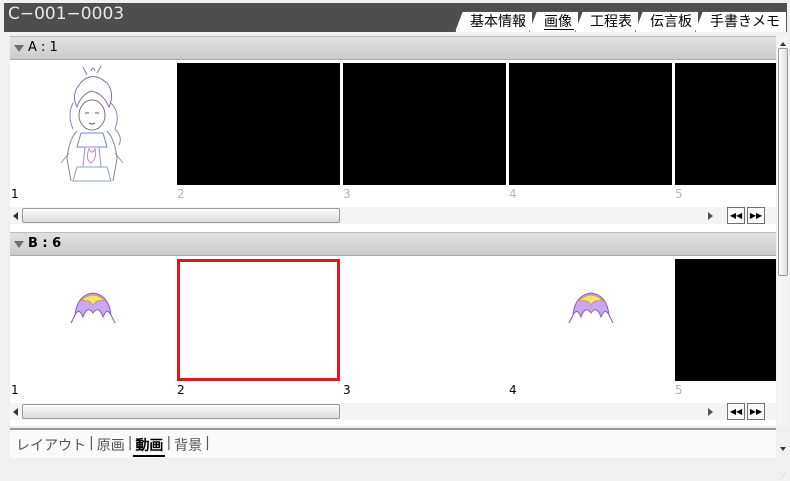 The image size is (790, 481). Describe the element at coordinates (43, 47) in the screenshot. I see `section-label: A : 1` at that location.